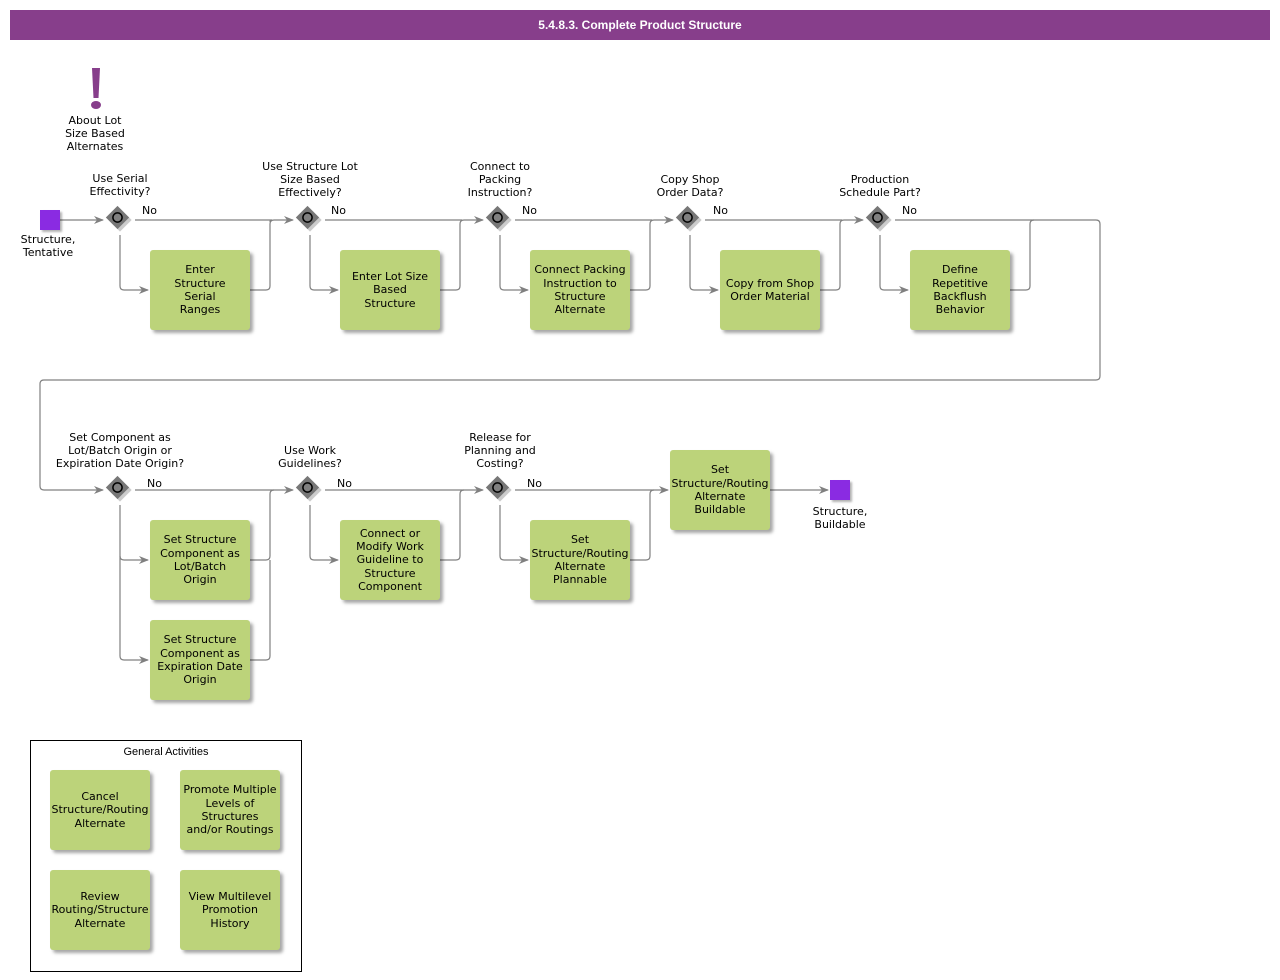 This screenshot has height=980, width=1280. Describe the element at coordinates (1022, 255) in the screenshot. I see `flow-t5-out` at that location.